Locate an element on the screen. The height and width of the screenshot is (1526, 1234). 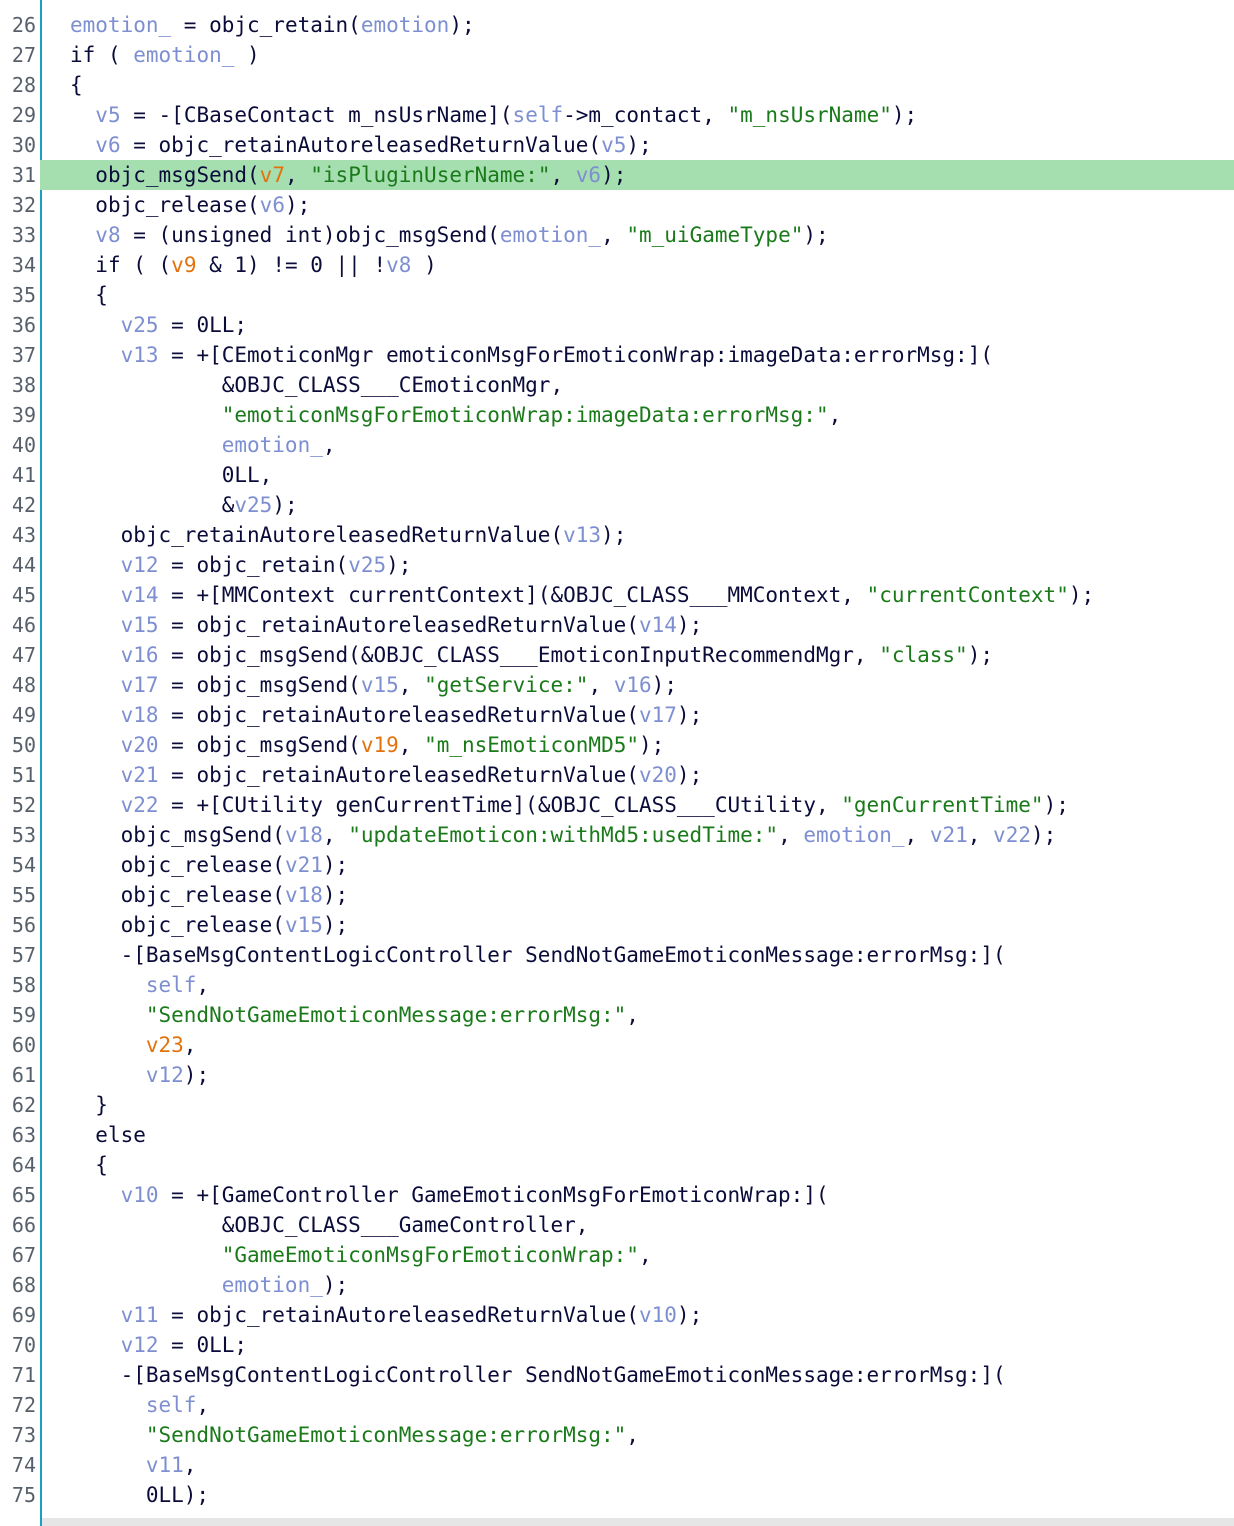
code-line: 55 objc_release(v18); is located at coordinates (617, 895).